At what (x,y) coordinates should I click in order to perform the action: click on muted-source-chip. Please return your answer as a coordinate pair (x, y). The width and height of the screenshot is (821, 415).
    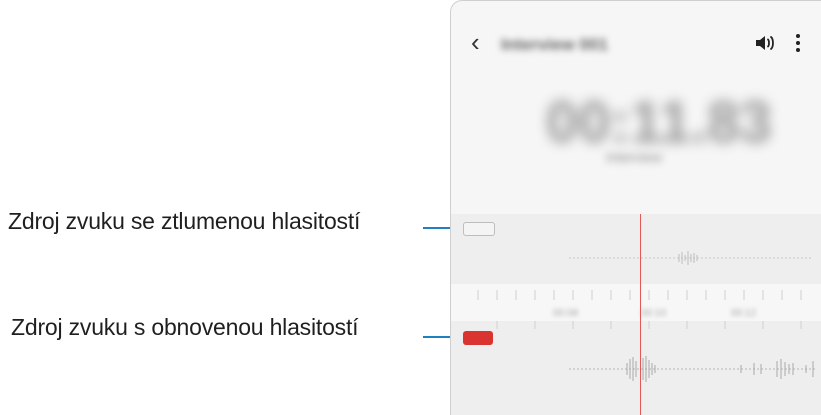
    Looking at the image, I should click on (479, 229).